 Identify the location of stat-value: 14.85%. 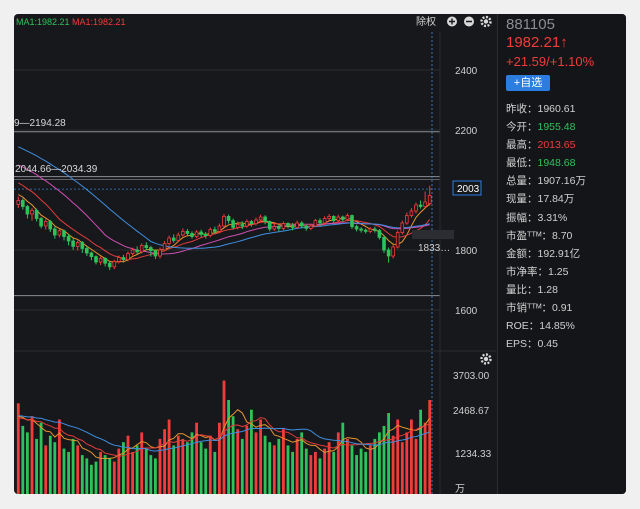
(557, 326).